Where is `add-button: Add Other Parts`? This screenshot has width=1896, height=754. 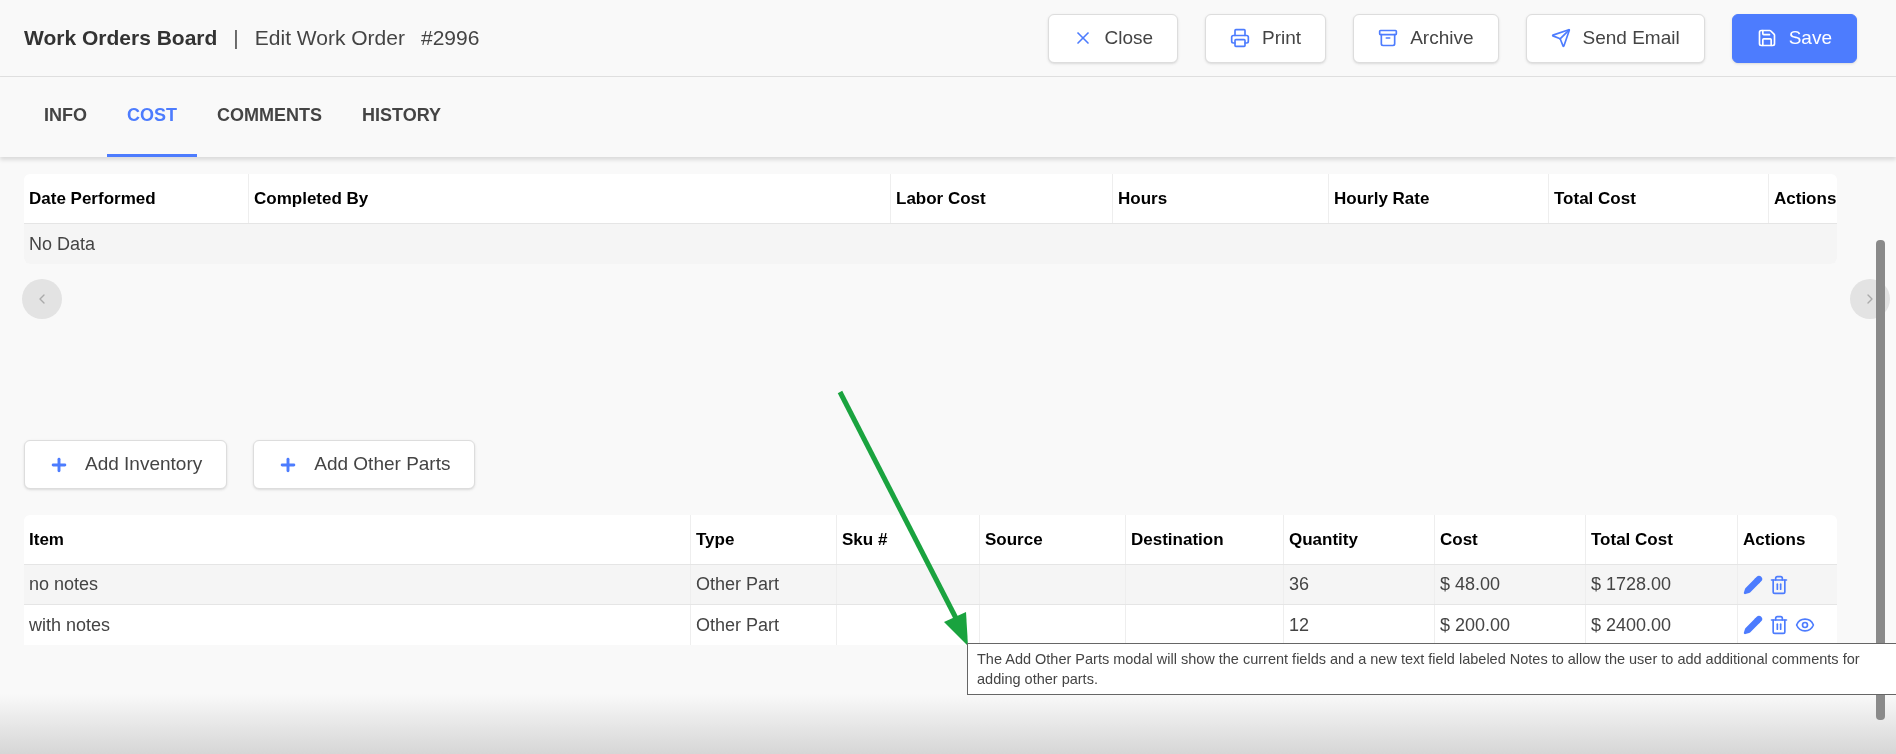
add-button: Add Other Parts is located at coordinates (364, 464).